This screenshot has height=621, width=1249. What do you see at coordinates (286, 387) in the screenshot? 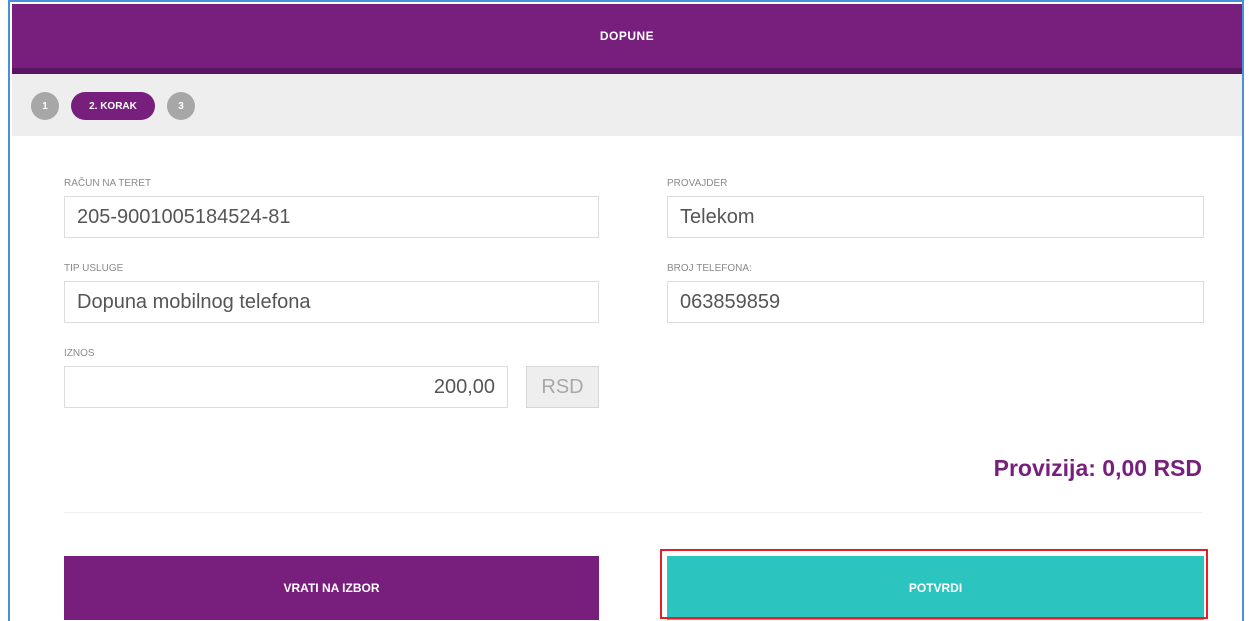
I see `amount-field: 200,00` at bounding box center [286, 387].